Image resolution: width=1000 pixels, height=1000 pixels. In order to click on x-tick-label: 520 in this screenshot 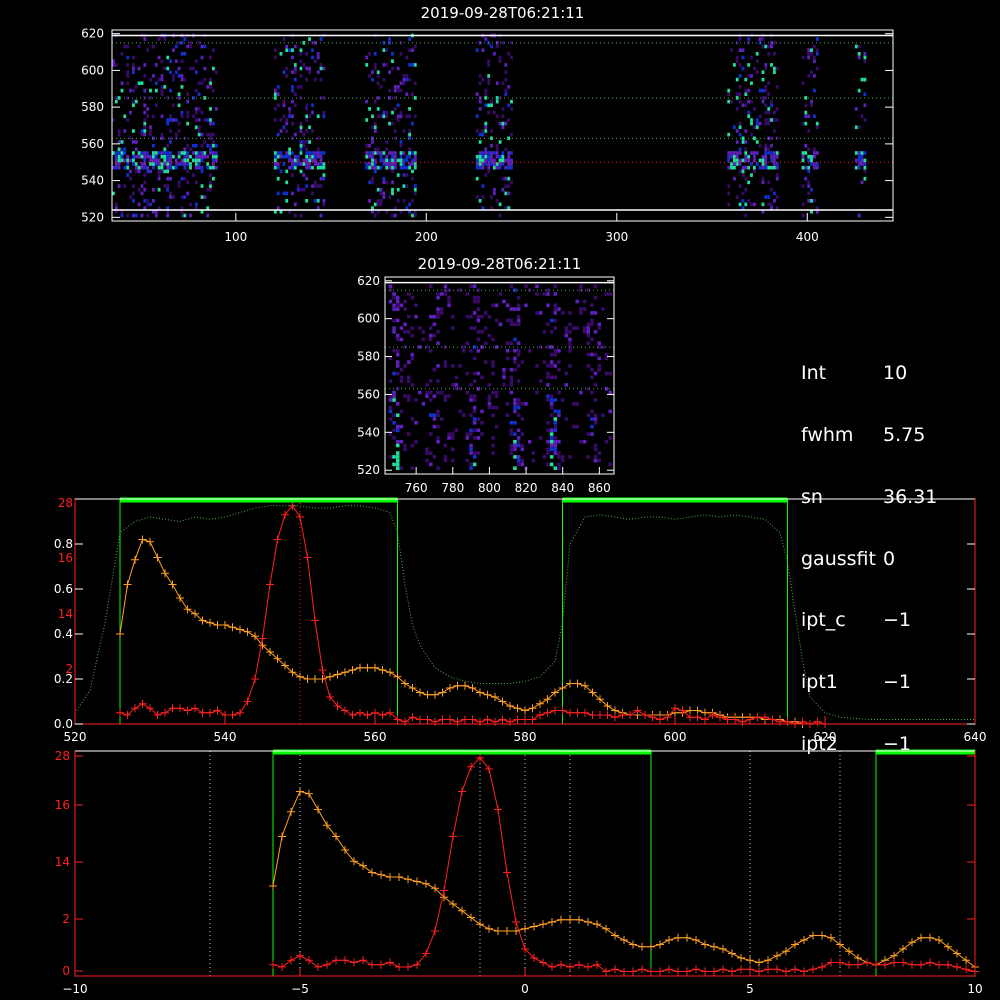, I will do `click(75, 737)`.